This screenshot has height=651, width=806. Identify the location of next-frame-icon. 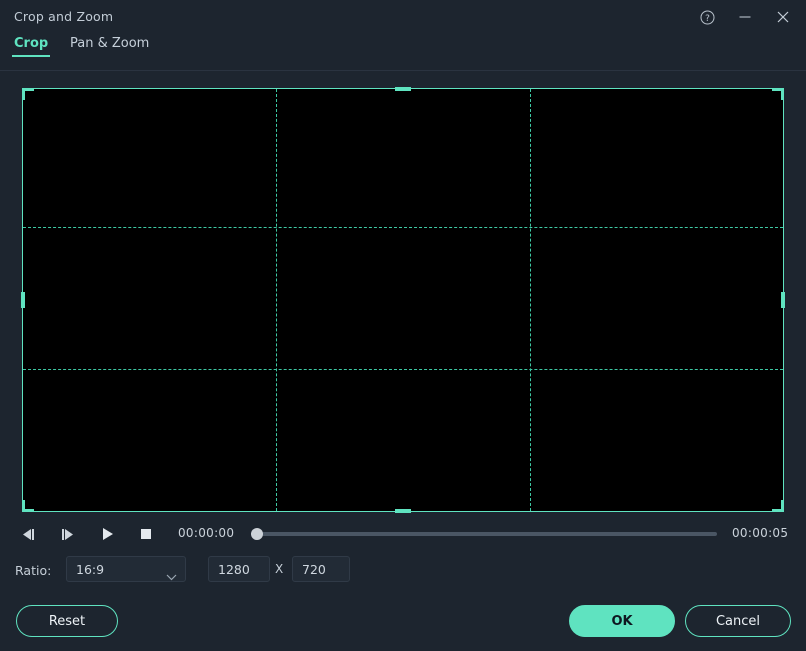
(68, 534).